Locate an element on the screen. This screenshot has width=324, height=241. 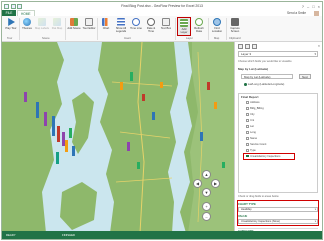
play-icon is located at coordinates (11, 22).